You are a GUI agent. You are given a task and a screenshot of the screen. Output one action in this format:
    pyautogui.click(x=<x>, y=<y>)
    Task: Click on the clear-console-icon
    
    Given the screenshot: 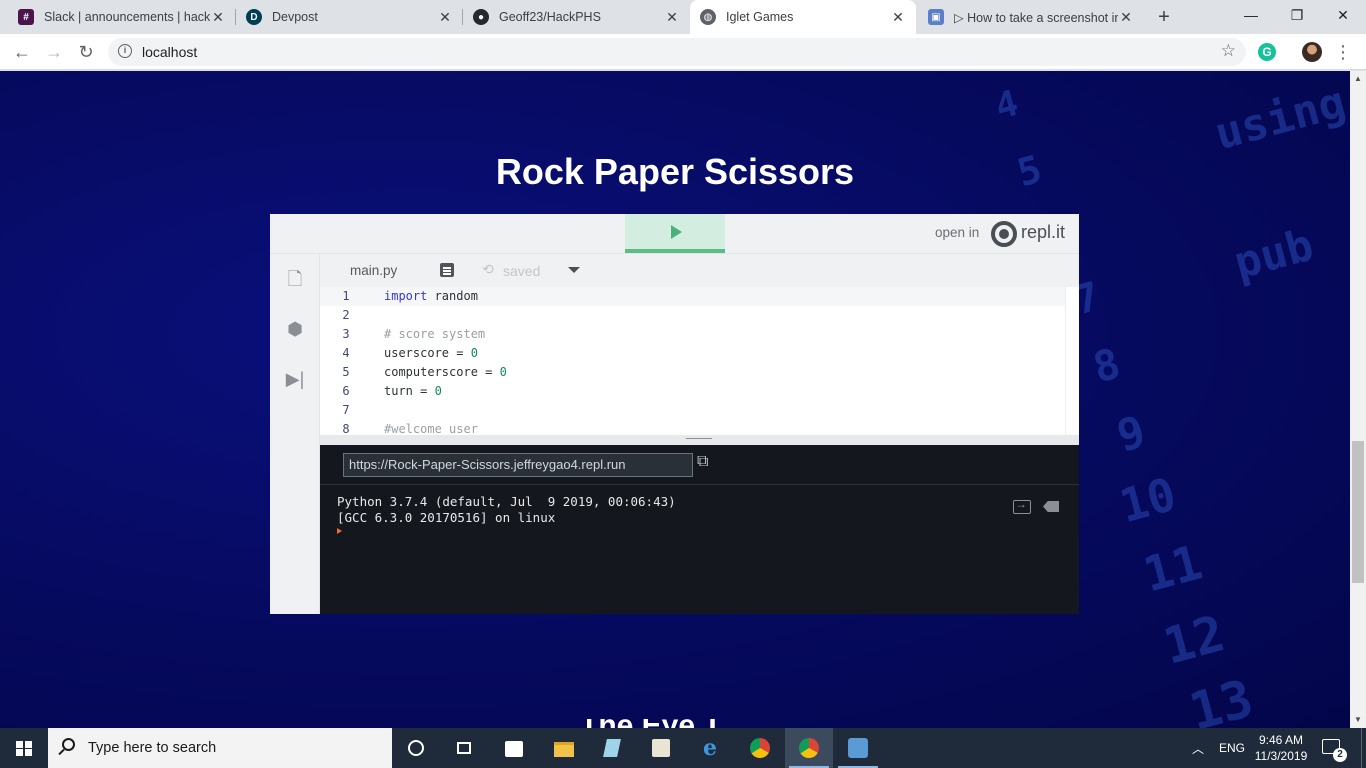 What is the action you would take?
    pyautogui.click(x=1051, y=506)
    